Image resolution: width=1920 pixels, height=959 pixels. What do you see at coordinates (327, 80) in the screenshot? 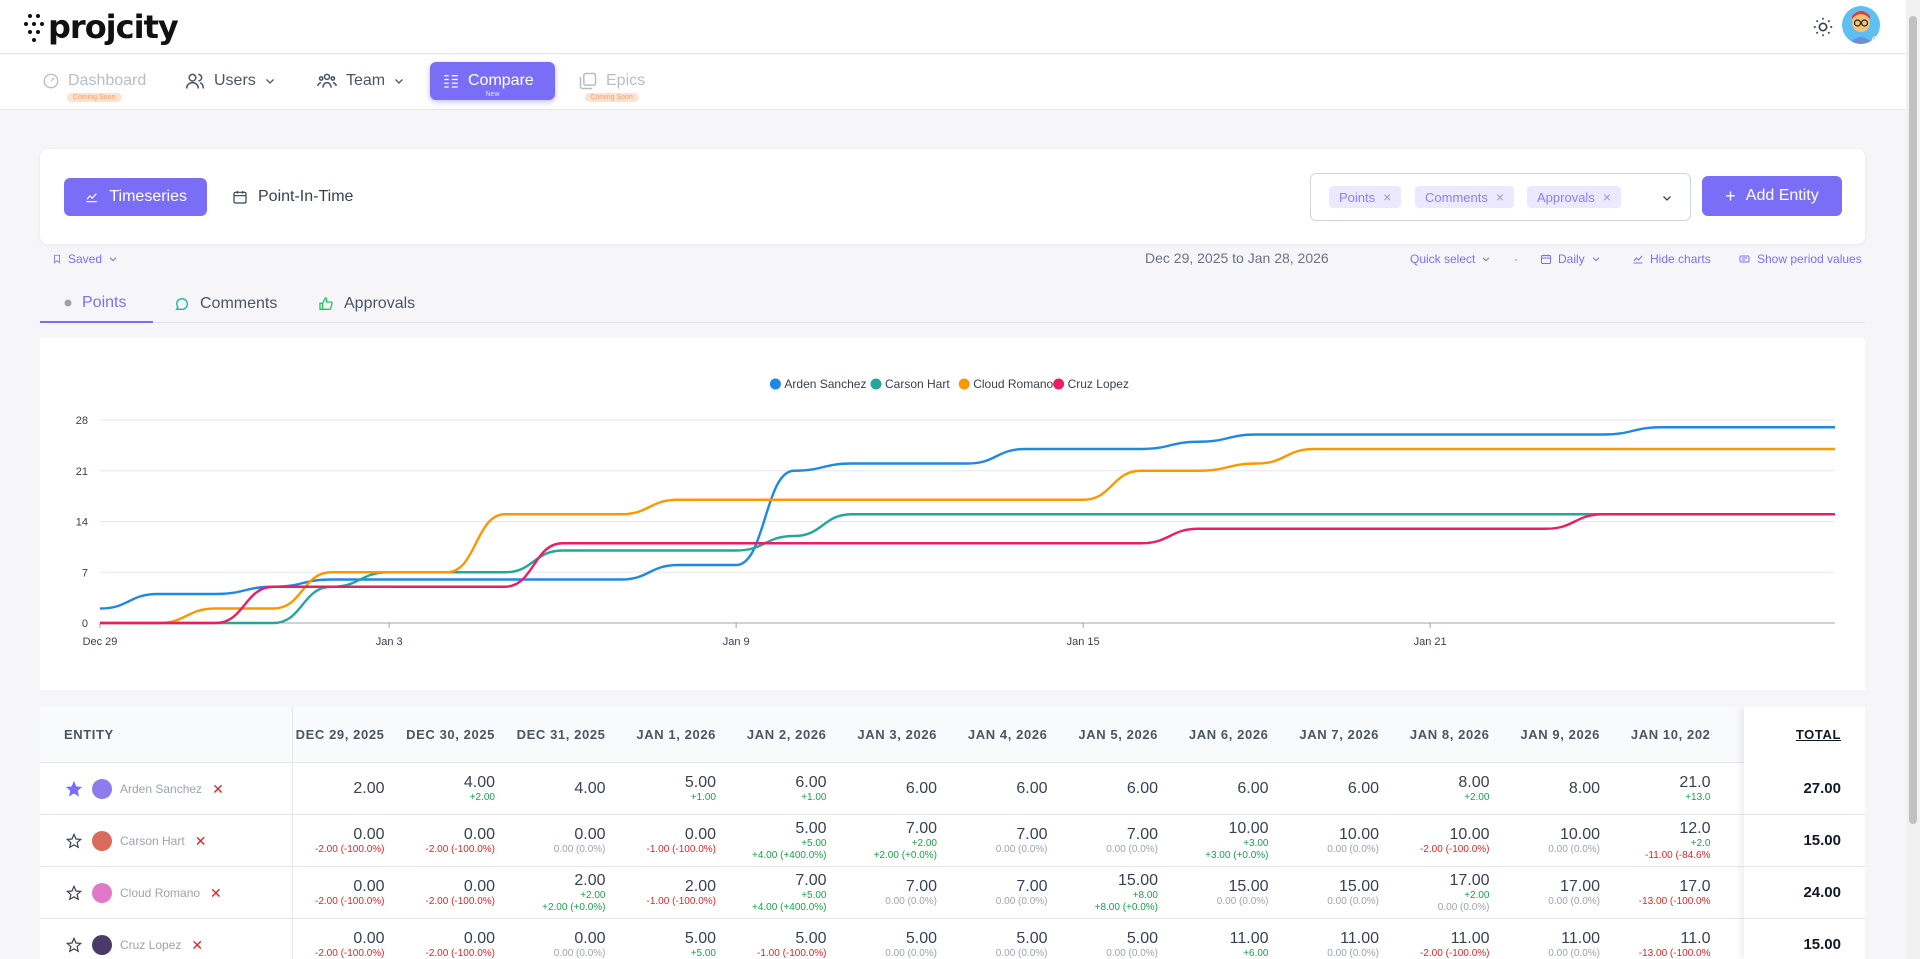
I see `team-icon` at bounding box center [327, 80].